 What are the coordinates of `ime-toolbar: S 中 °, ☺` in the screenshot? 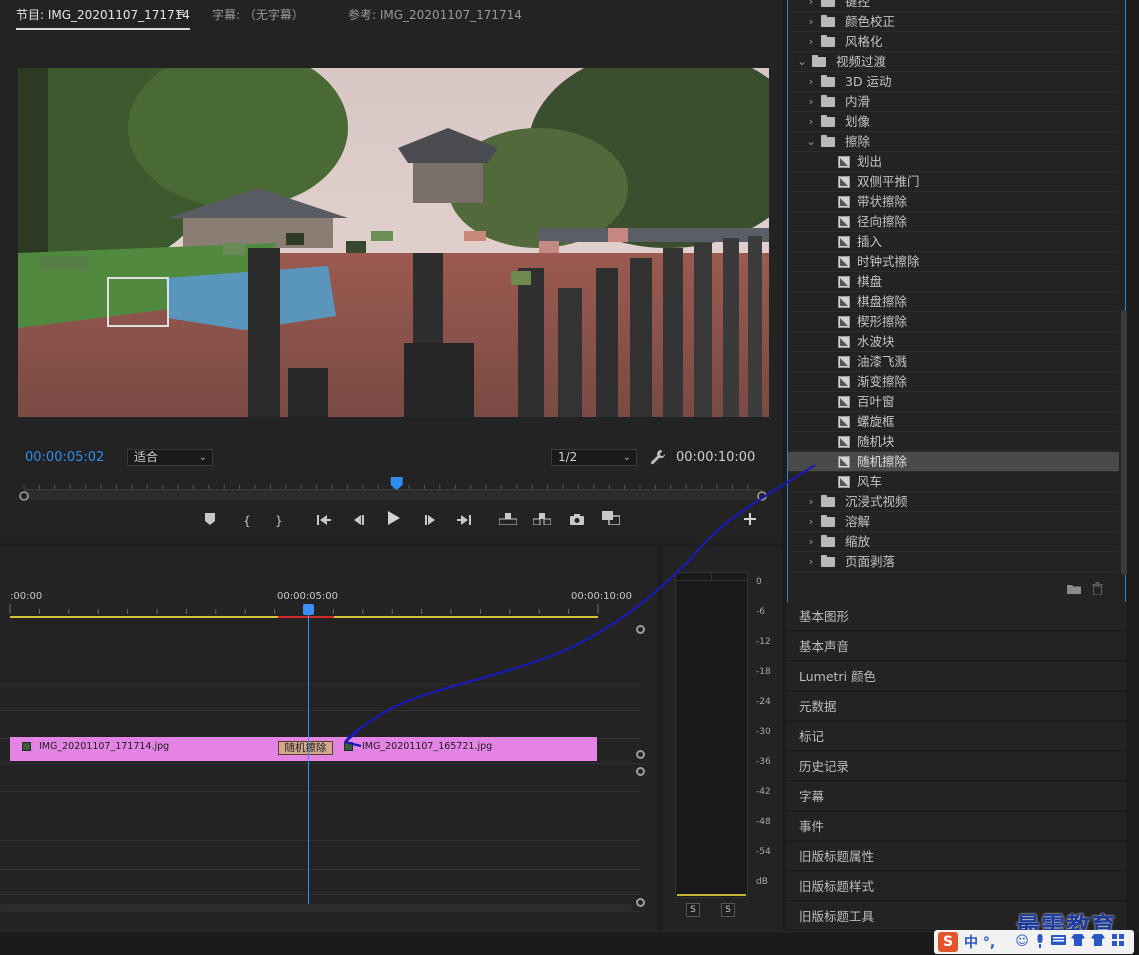 It's located at (1034, 942).